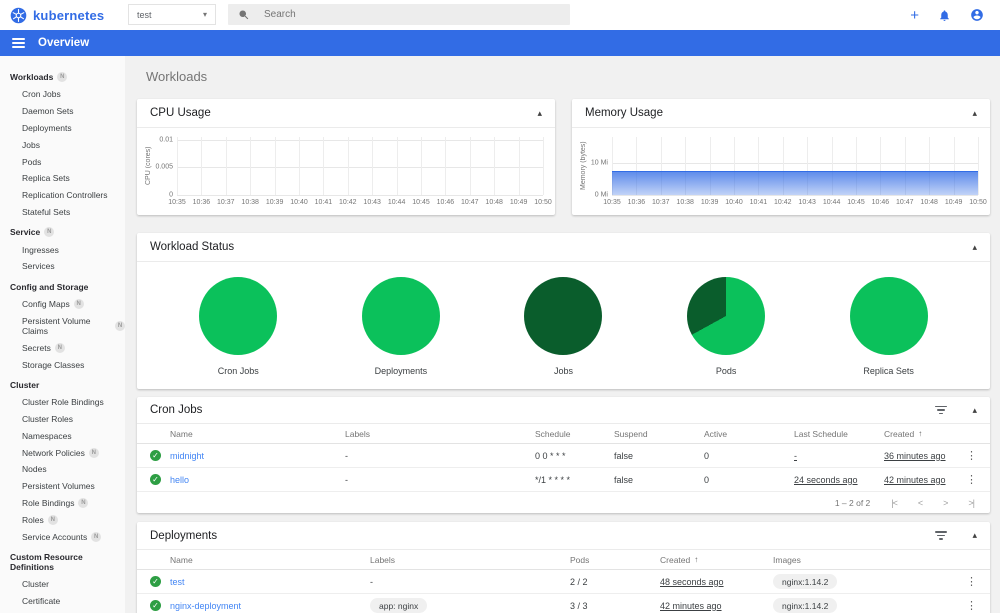  What do you see at coordinates (62, 385) in the screenshot?
I see `sidebar-section-cluster: Cluster` at bounding box center [62, 385].